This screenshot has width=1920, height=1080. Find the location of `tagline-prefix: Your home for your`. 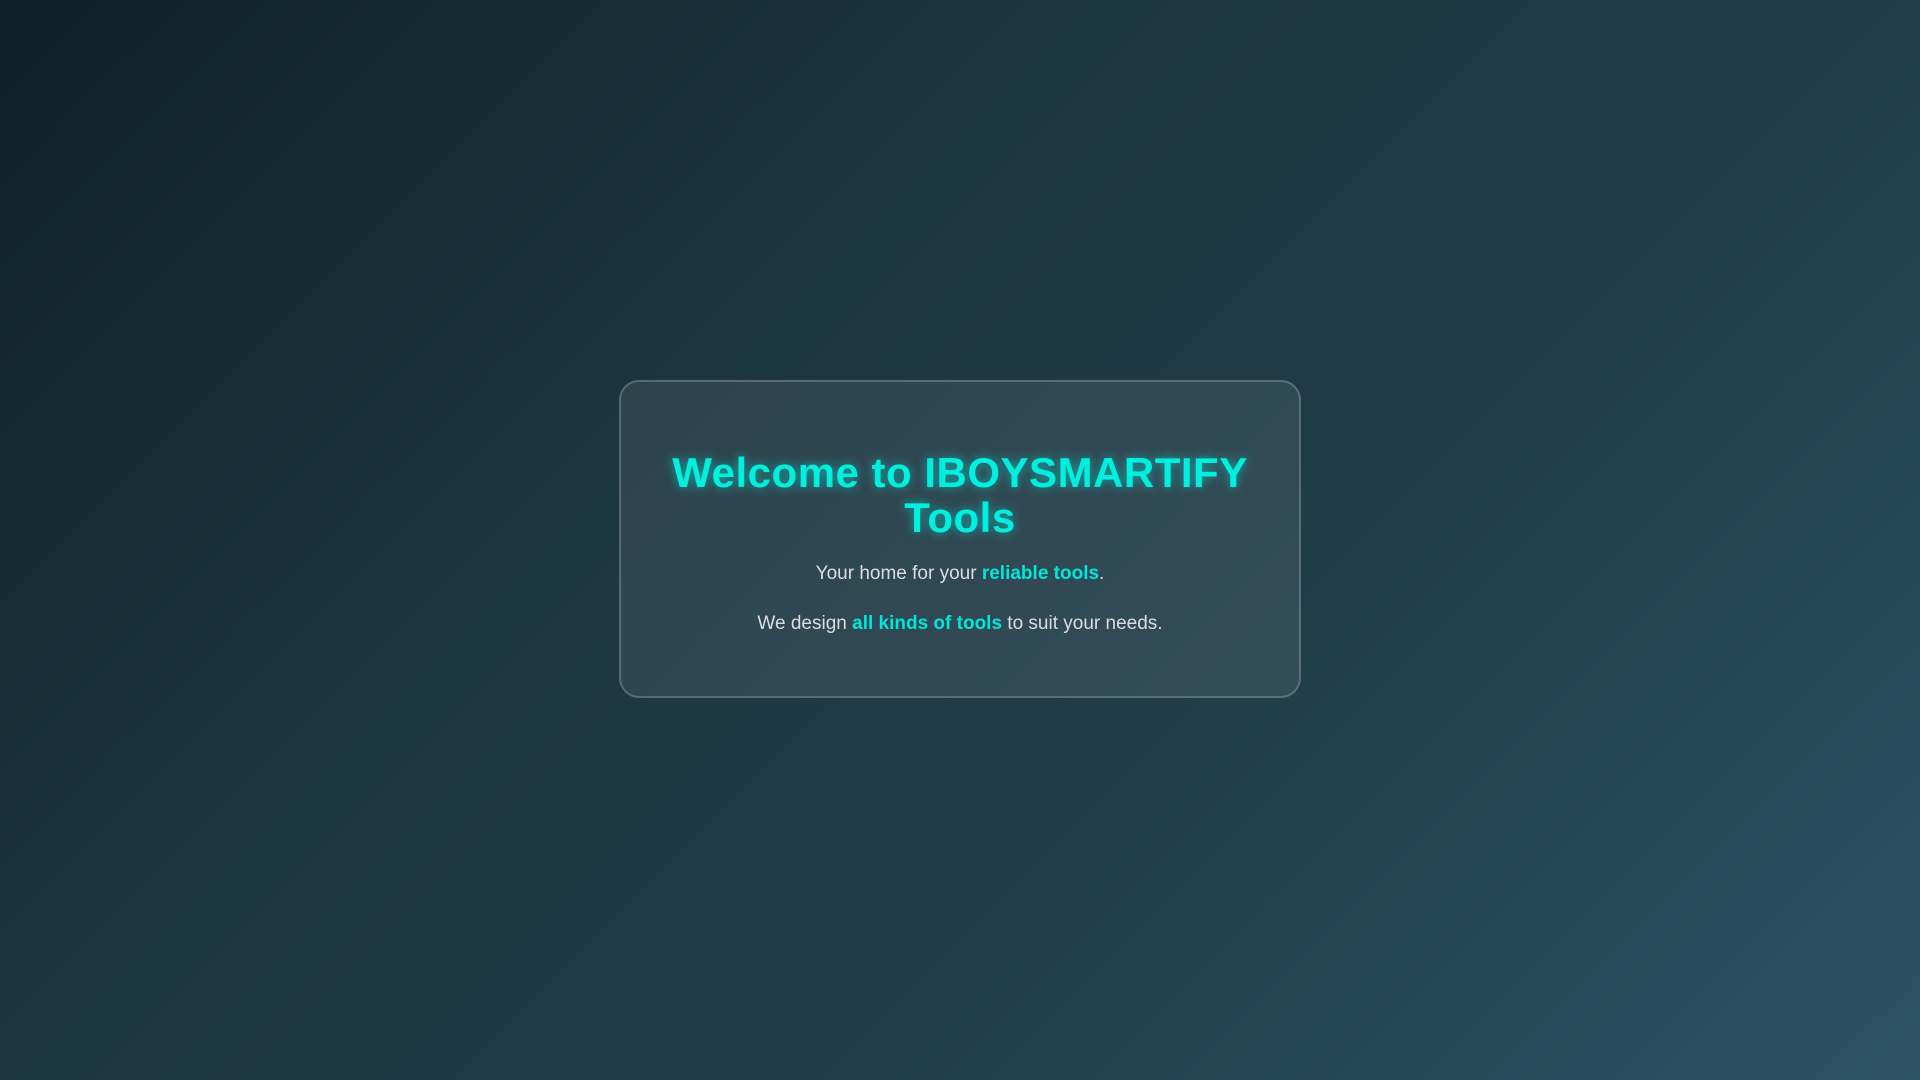

tagline-prefix: Your home for your is located at coordinates (898, 573).